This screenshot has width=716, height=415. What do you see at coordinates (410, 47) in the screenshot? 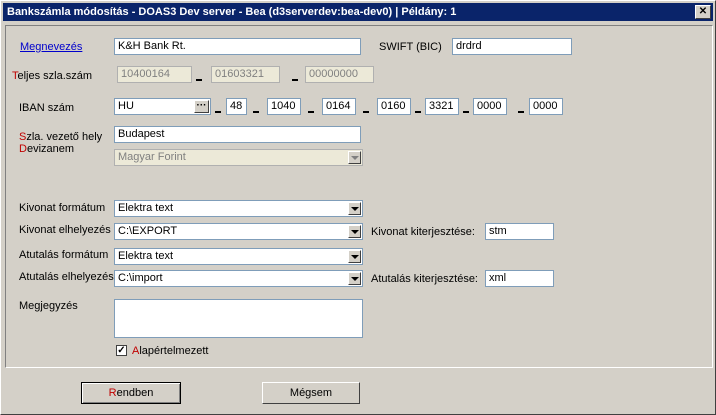
I see `swift-label: SWIFT (BIC)` at bounding box center [410, 47].